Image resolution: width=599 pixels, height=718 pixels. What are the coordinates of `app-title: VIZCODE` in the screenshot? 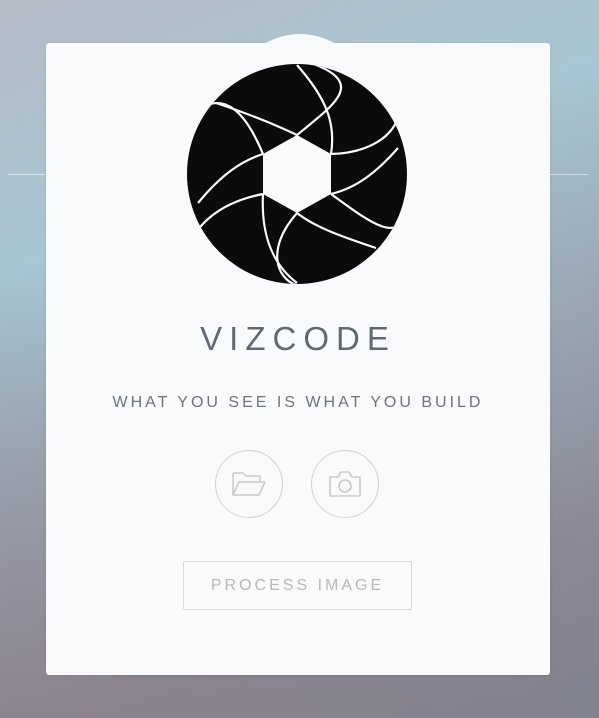 It's located at (298, 338).